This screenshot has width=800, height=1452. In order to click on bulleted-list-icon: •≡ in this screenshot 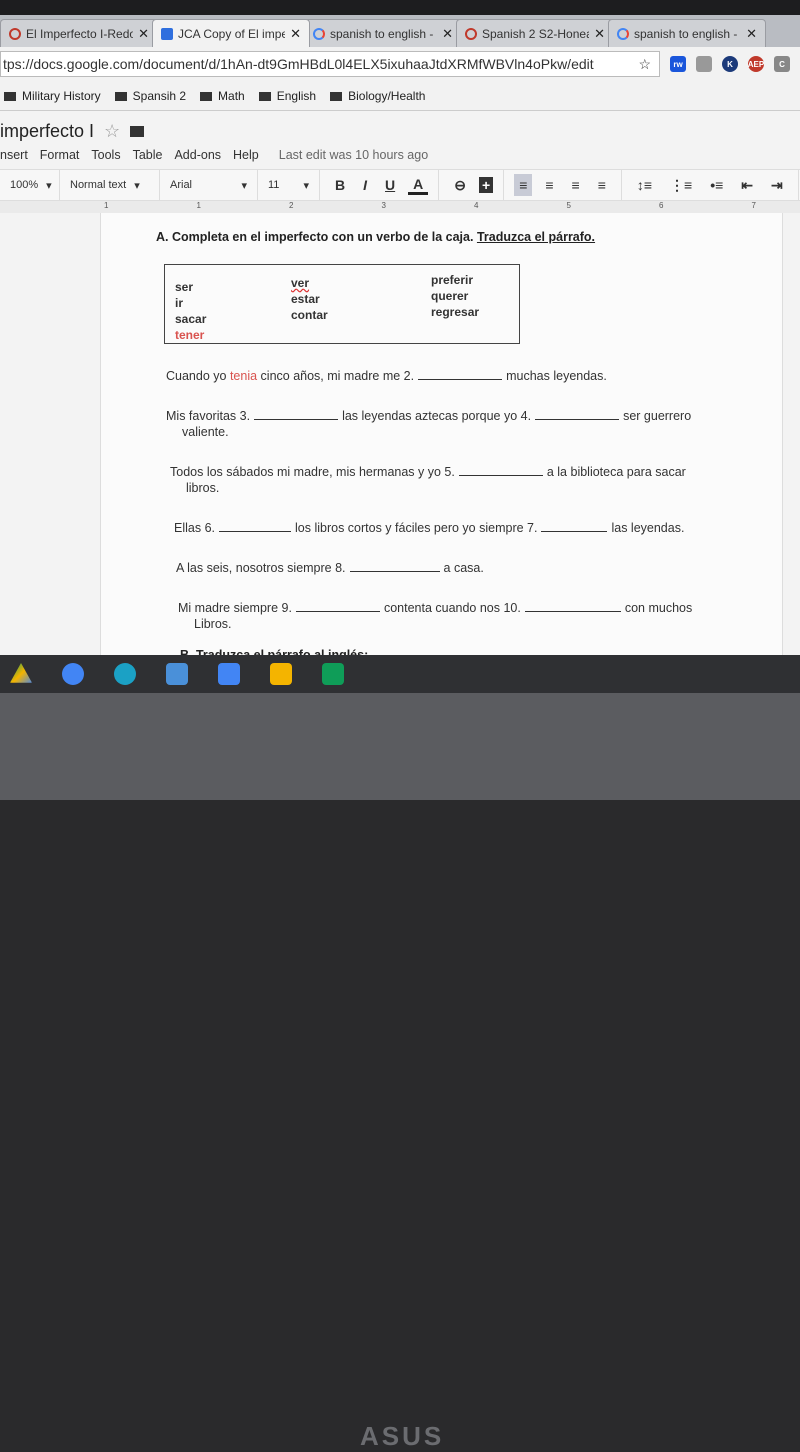, I will do `click(716, 185)`.